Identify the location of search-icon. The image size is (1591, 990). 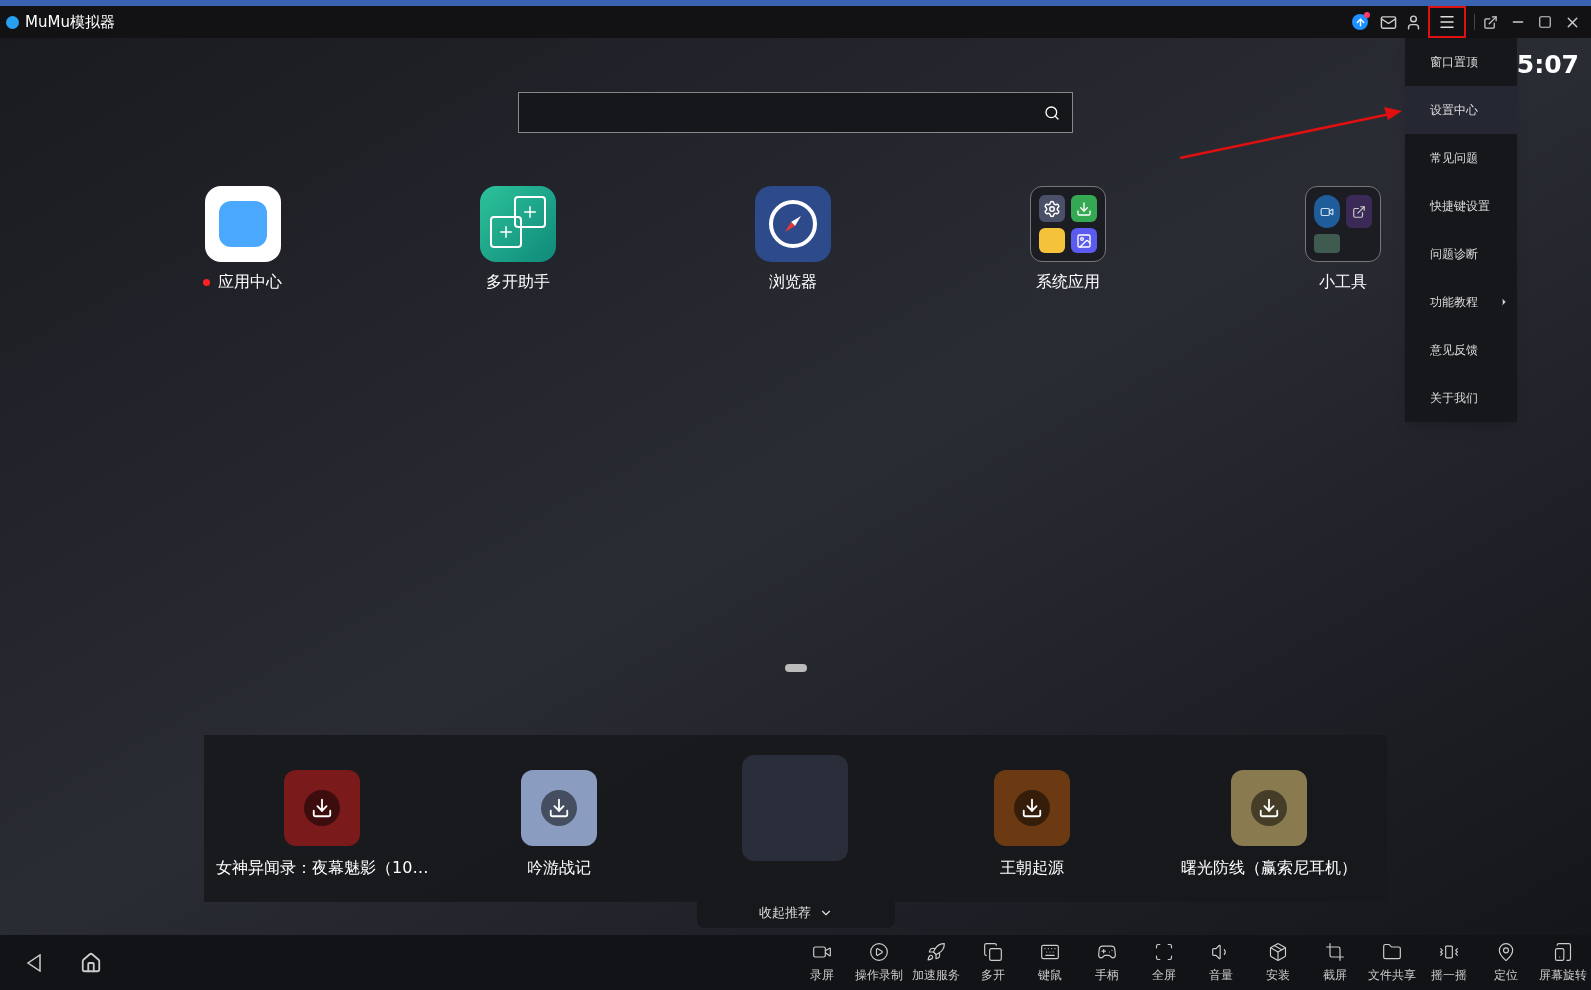
(1052, 112).